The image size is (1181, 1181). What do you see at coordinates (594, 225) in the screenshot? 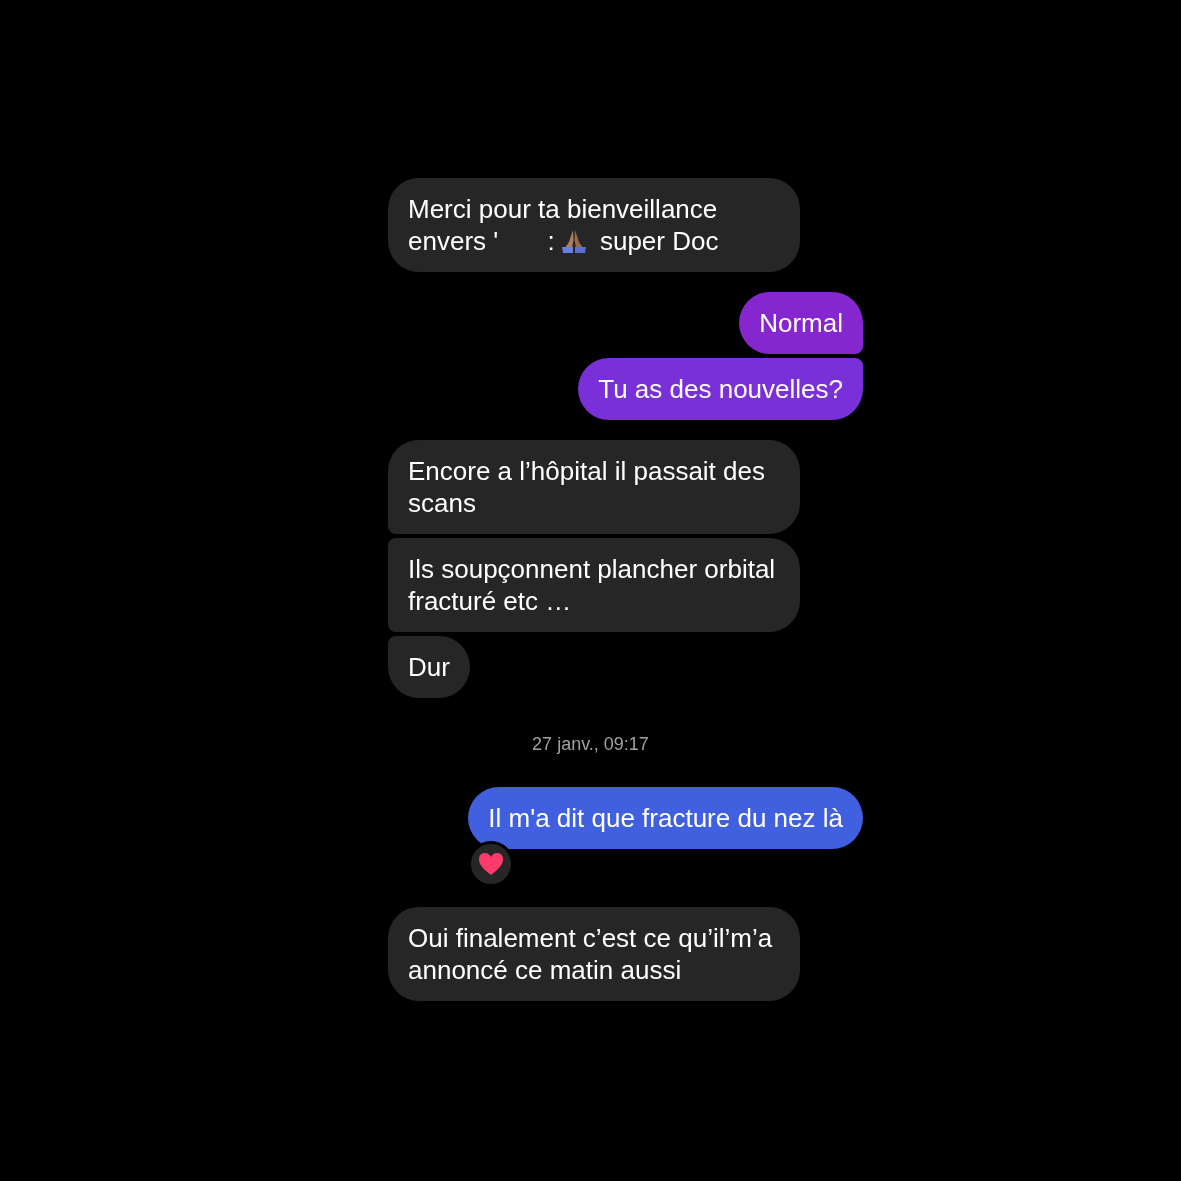
I see `received-message: Merci pour ta bienveillance envers ' : super Doc` at bounding box center [594, 225].